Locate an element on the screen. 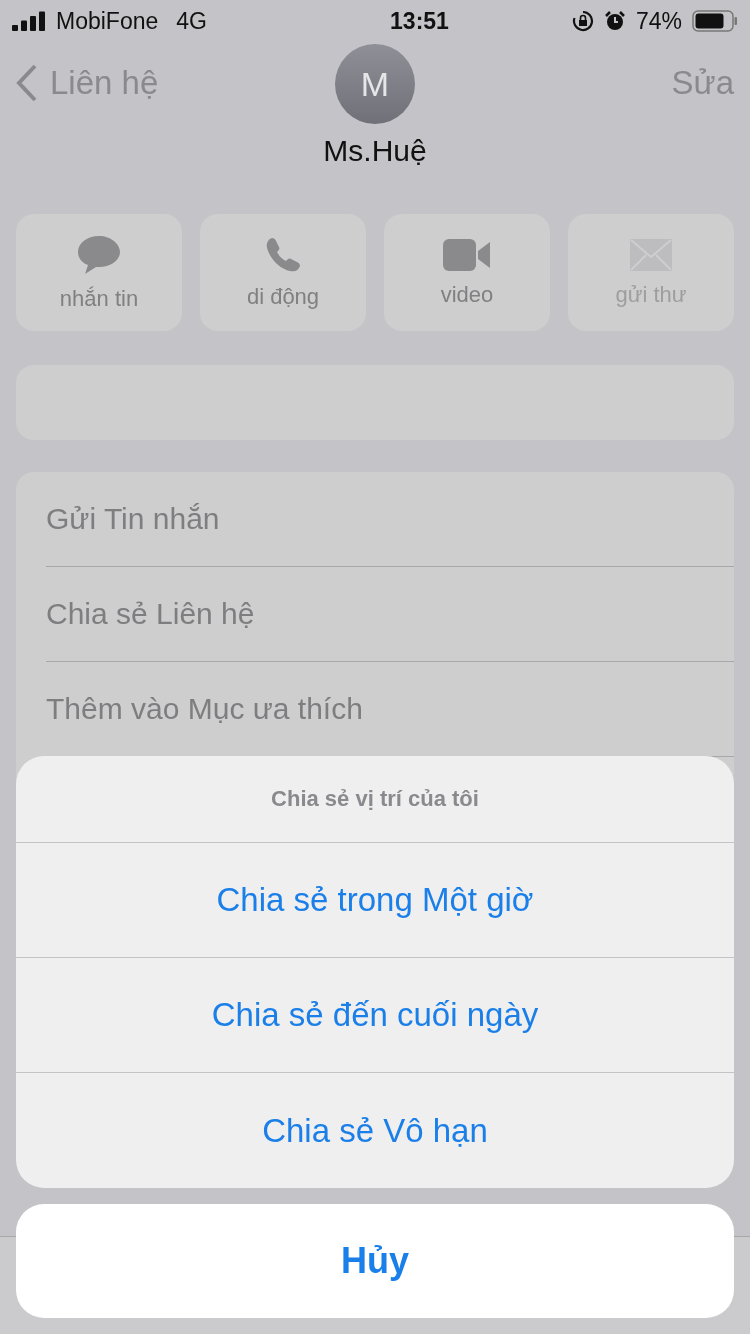 The image size is (750, 1334). status-time: 13:51 is located at coordinates (419, 21).